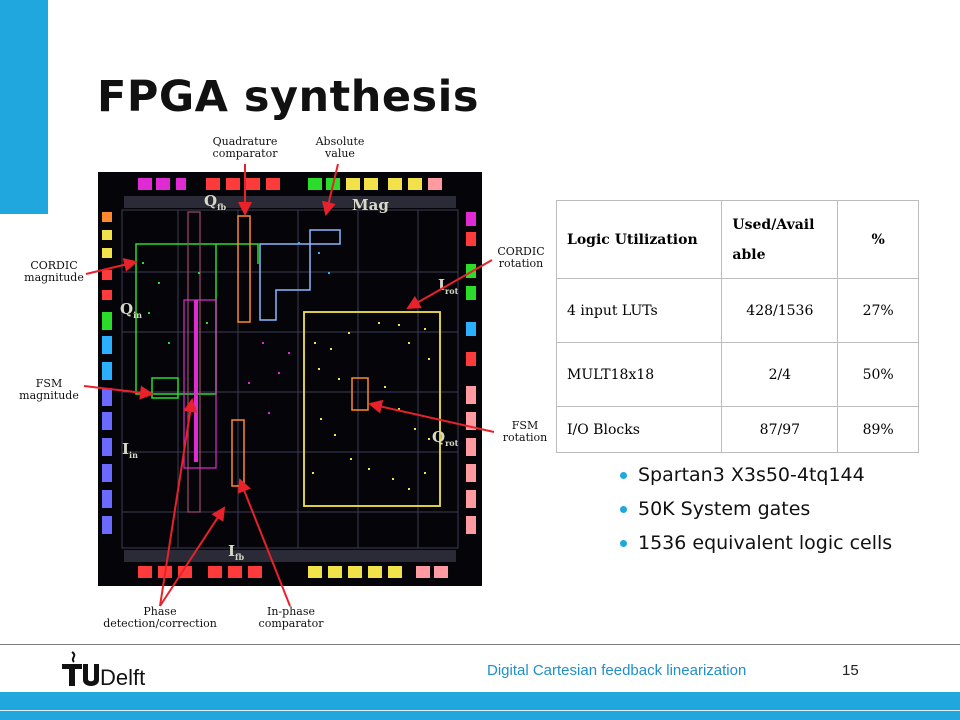 This screenshot has width=960, height=720. What do you see at coordinates (288, 97) in the screenshot?
I see `slide-title: FPGA synthesis` at bounding box center [288, 97].